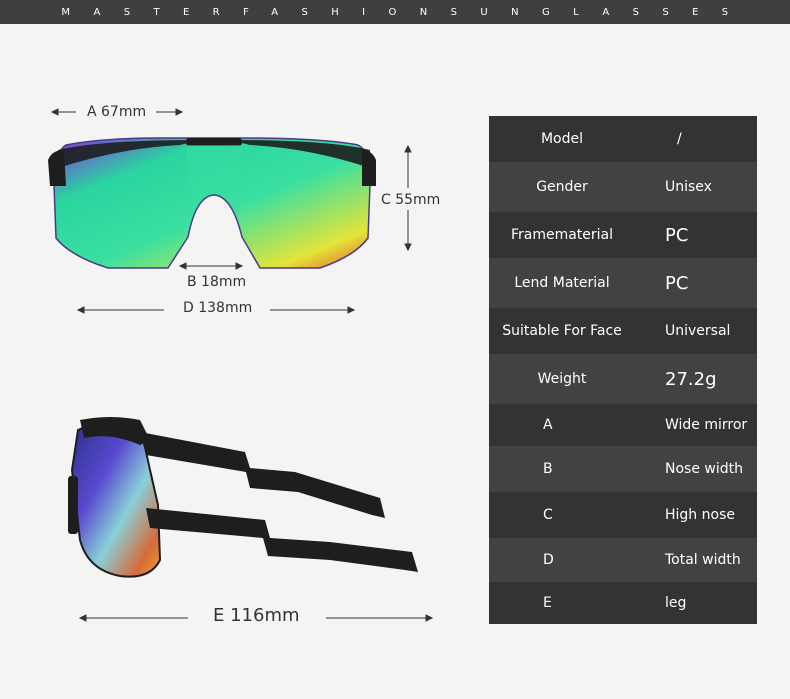 This screenshot has height=699, width=790. Describe the element at coordinates (623, 187) in the screenshot. I see `spec-row-gender: Gender Unisex` at that location.